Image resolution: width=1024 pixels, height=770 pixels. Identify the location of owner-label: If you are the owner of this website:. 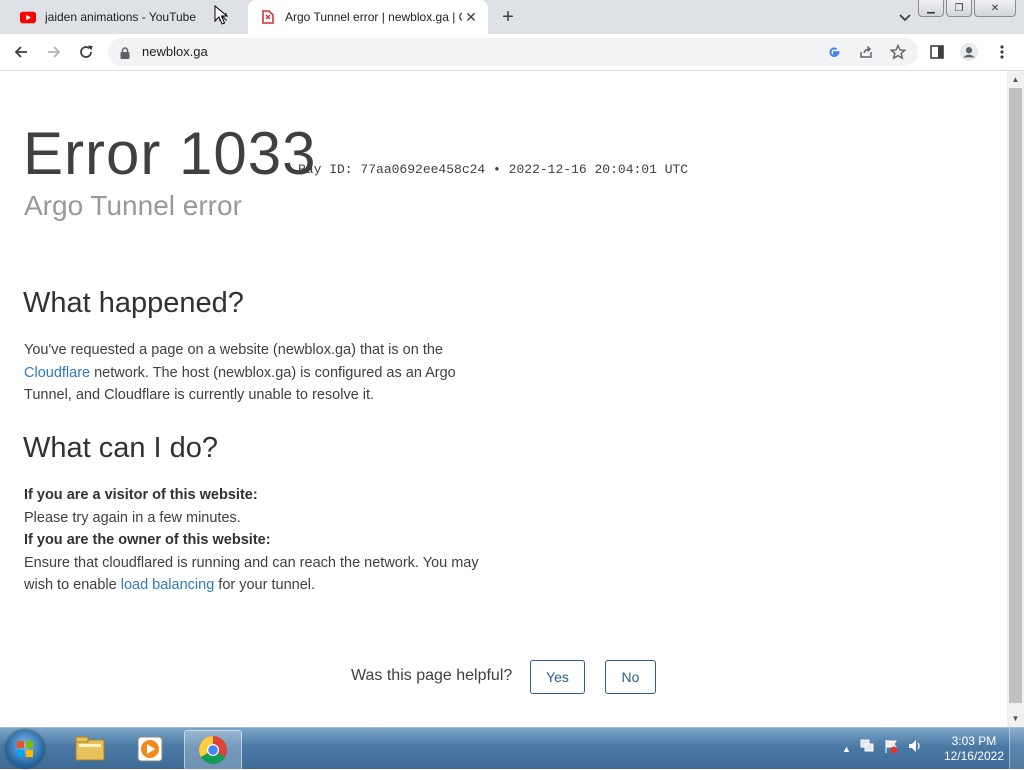
(147, 540).